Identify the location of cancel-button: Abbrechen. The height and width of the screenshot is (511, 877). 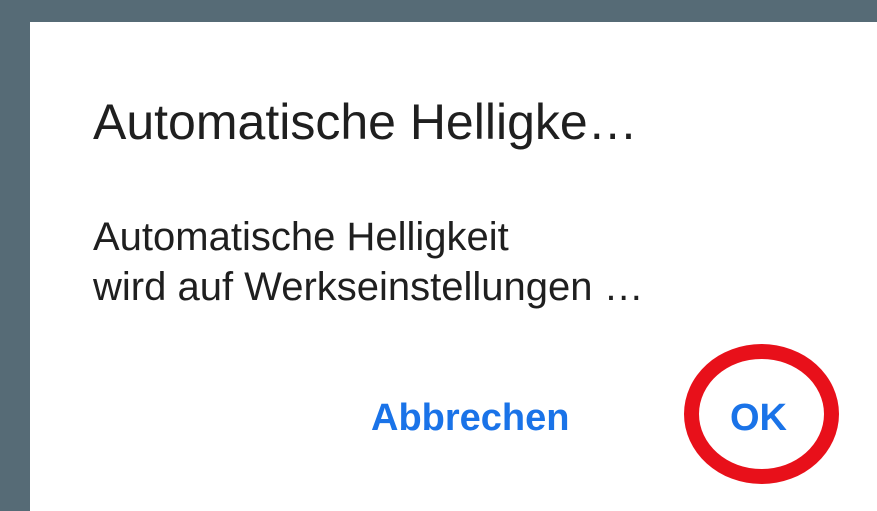
(470, 418).